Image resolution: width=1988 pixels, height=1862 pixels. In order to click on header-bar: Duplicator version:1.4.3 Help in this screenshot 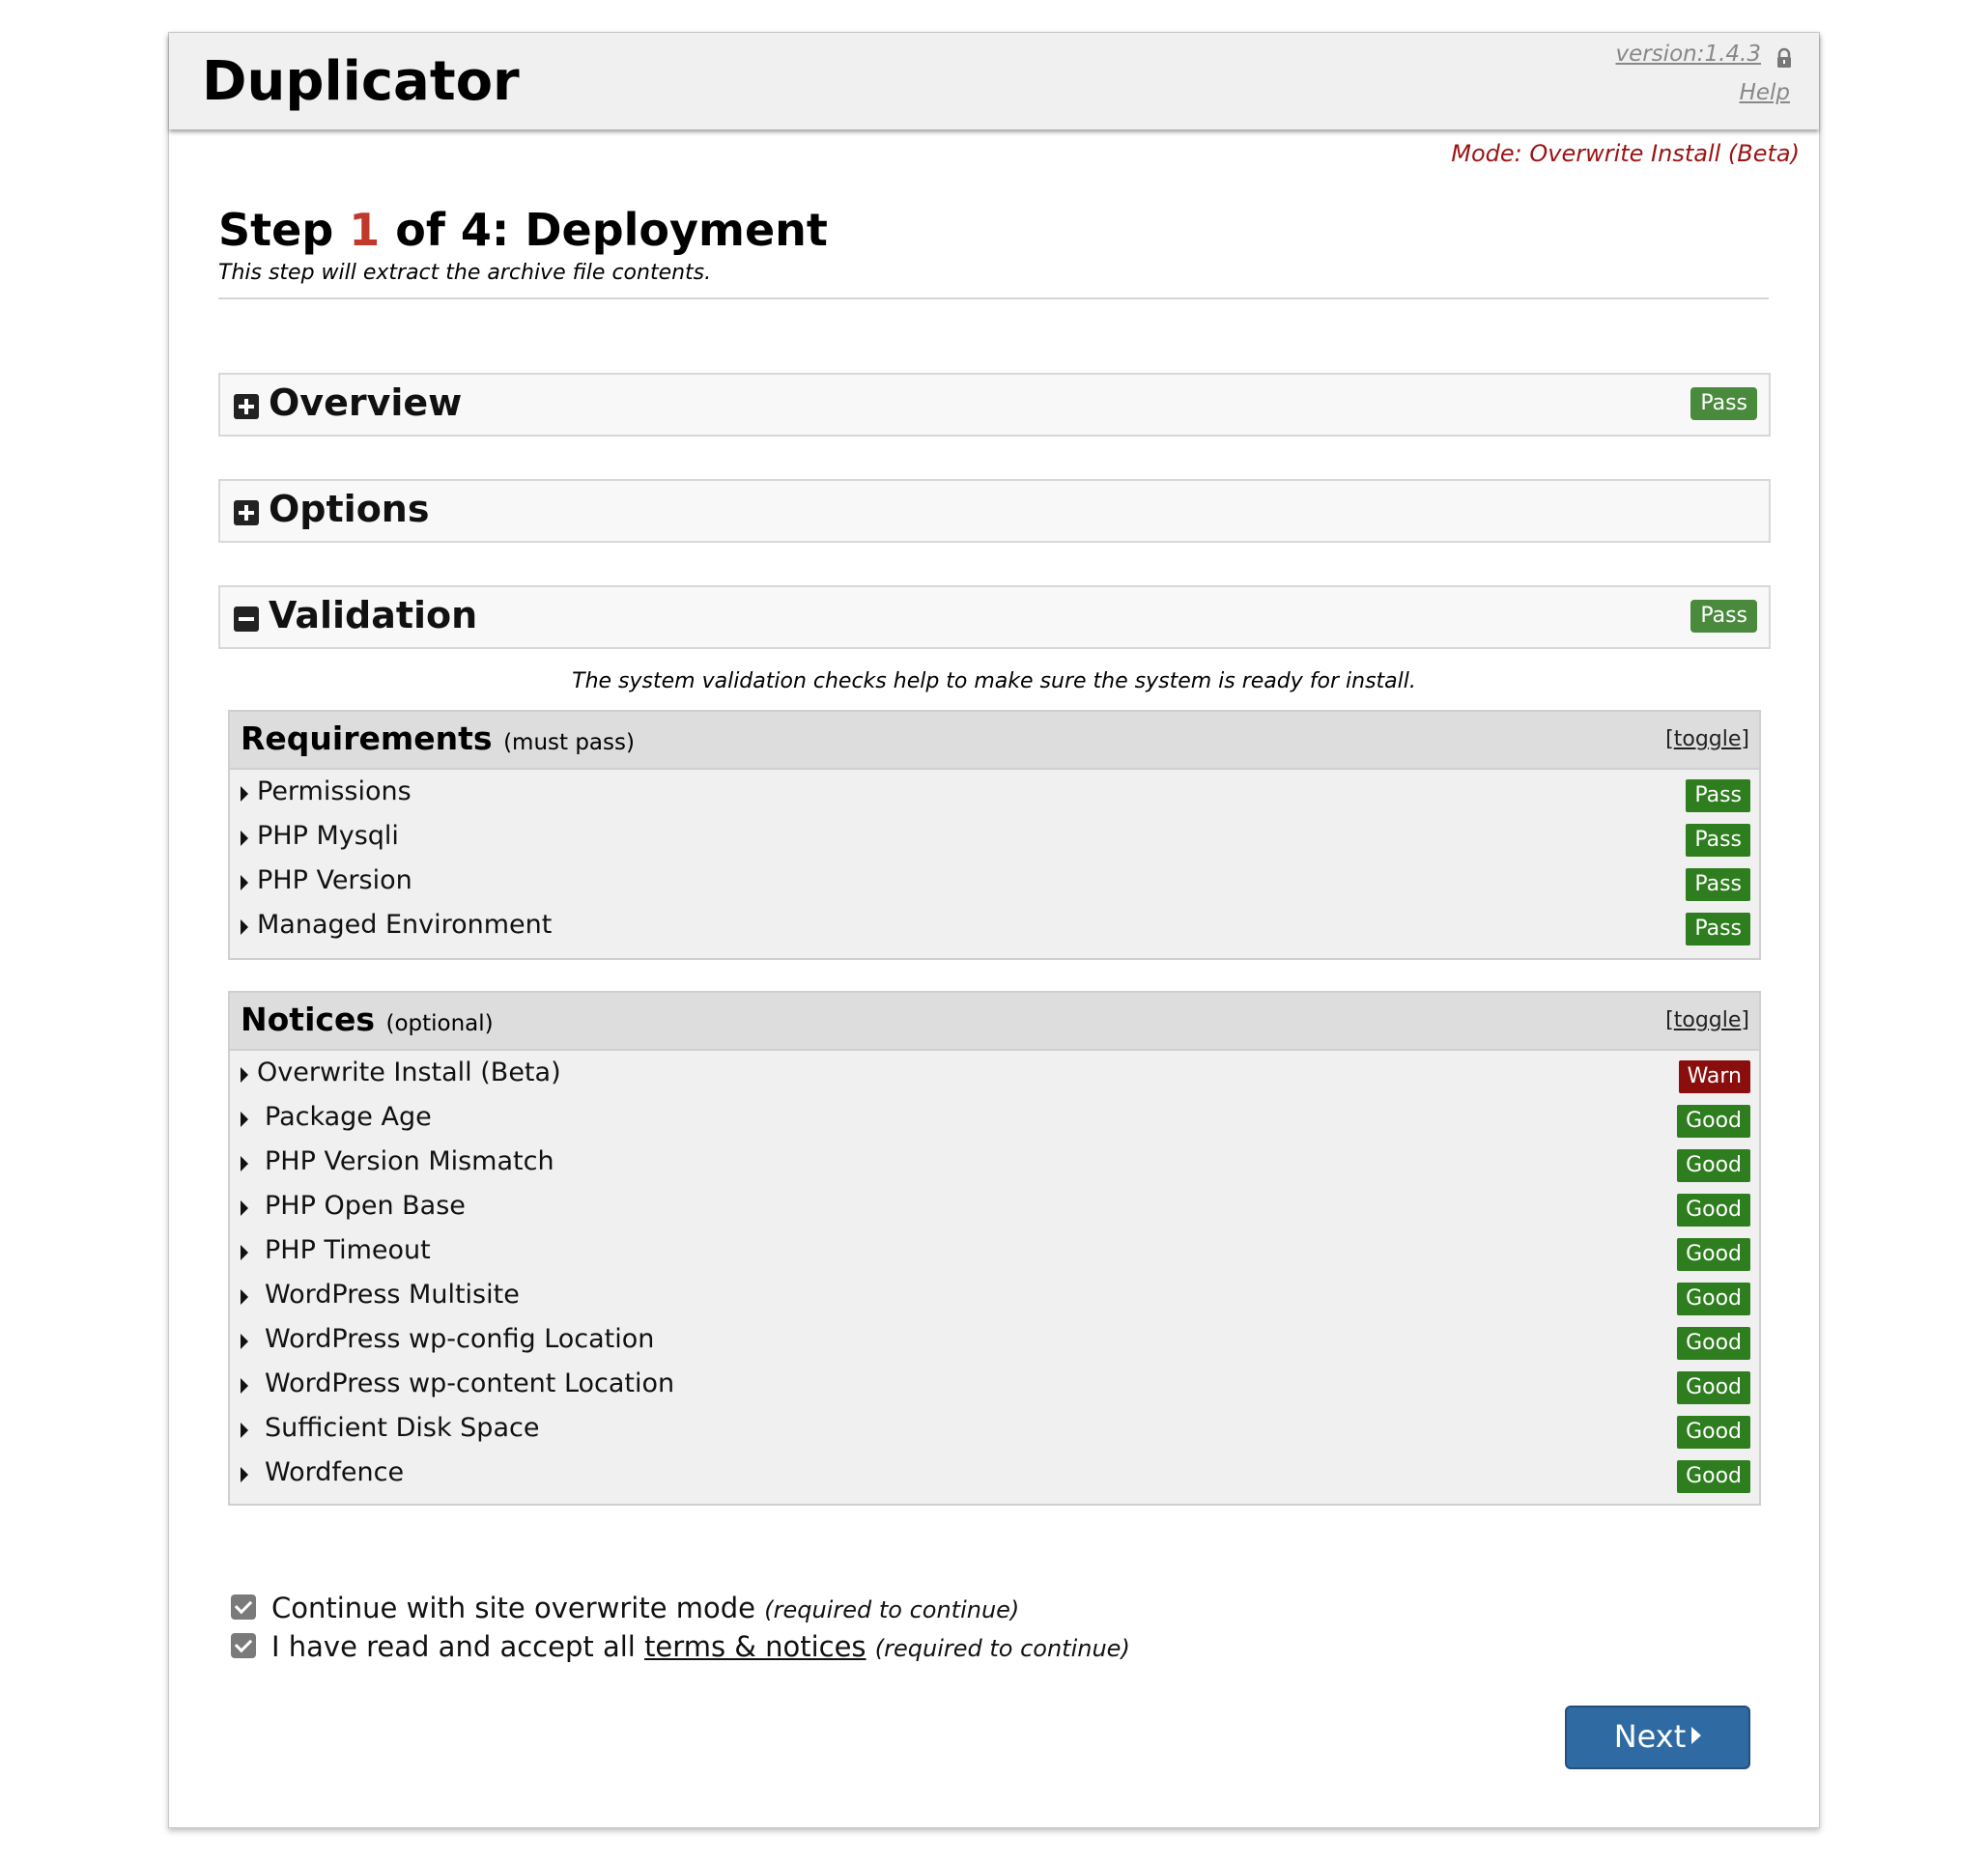, I will do `click(994, 81)`.